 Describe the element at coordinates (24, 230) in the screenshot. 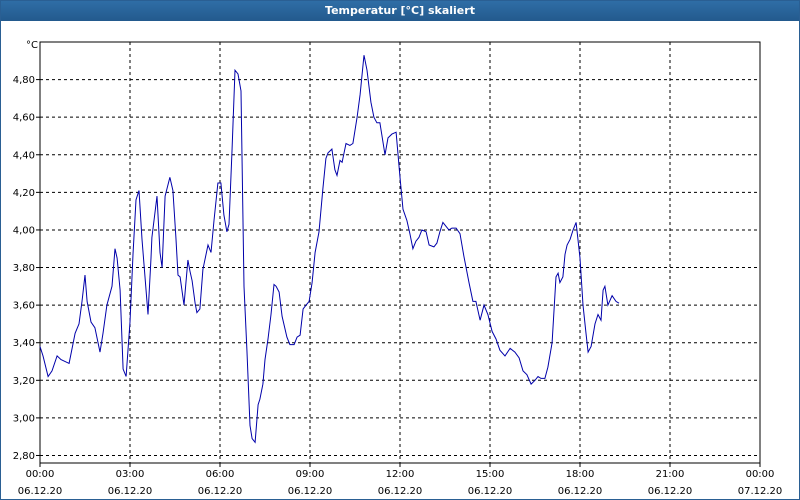

I see `y-tick-label: 4,00` at that location.